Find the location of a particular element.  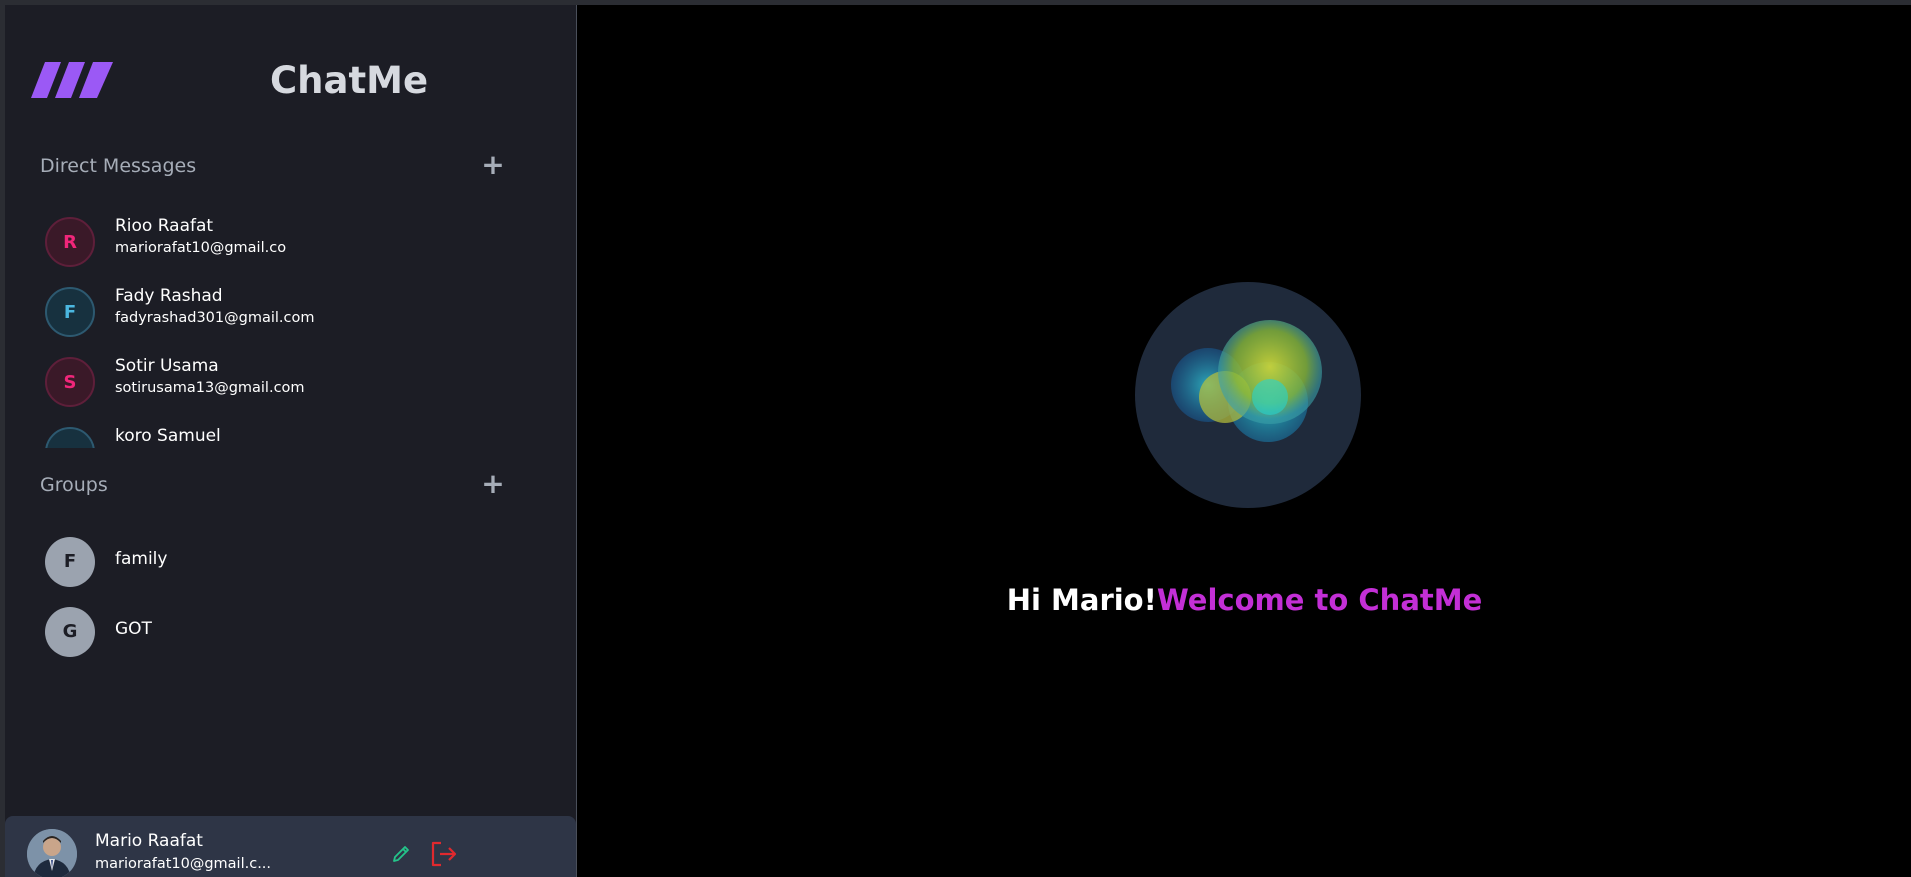

dm-item-sotir-usama: S Sotir Usama sotirusama13@gmail.com is located at coordinates (290, 383).